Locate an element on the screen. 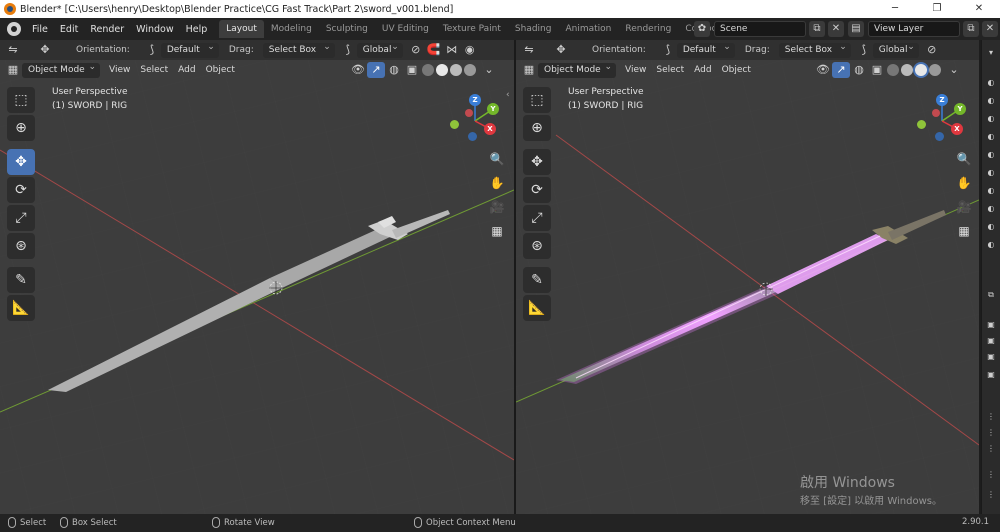  scale-tool-icon: ⤢ is located at coordinates (21, 218).